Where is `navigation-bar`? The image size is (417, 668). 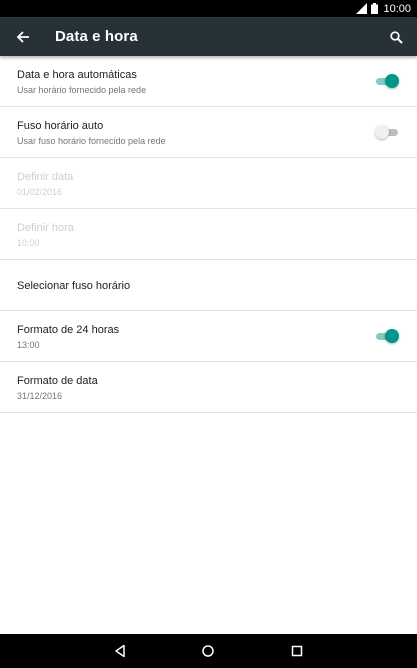 navigation-bar is located at coordinates (208, 651).